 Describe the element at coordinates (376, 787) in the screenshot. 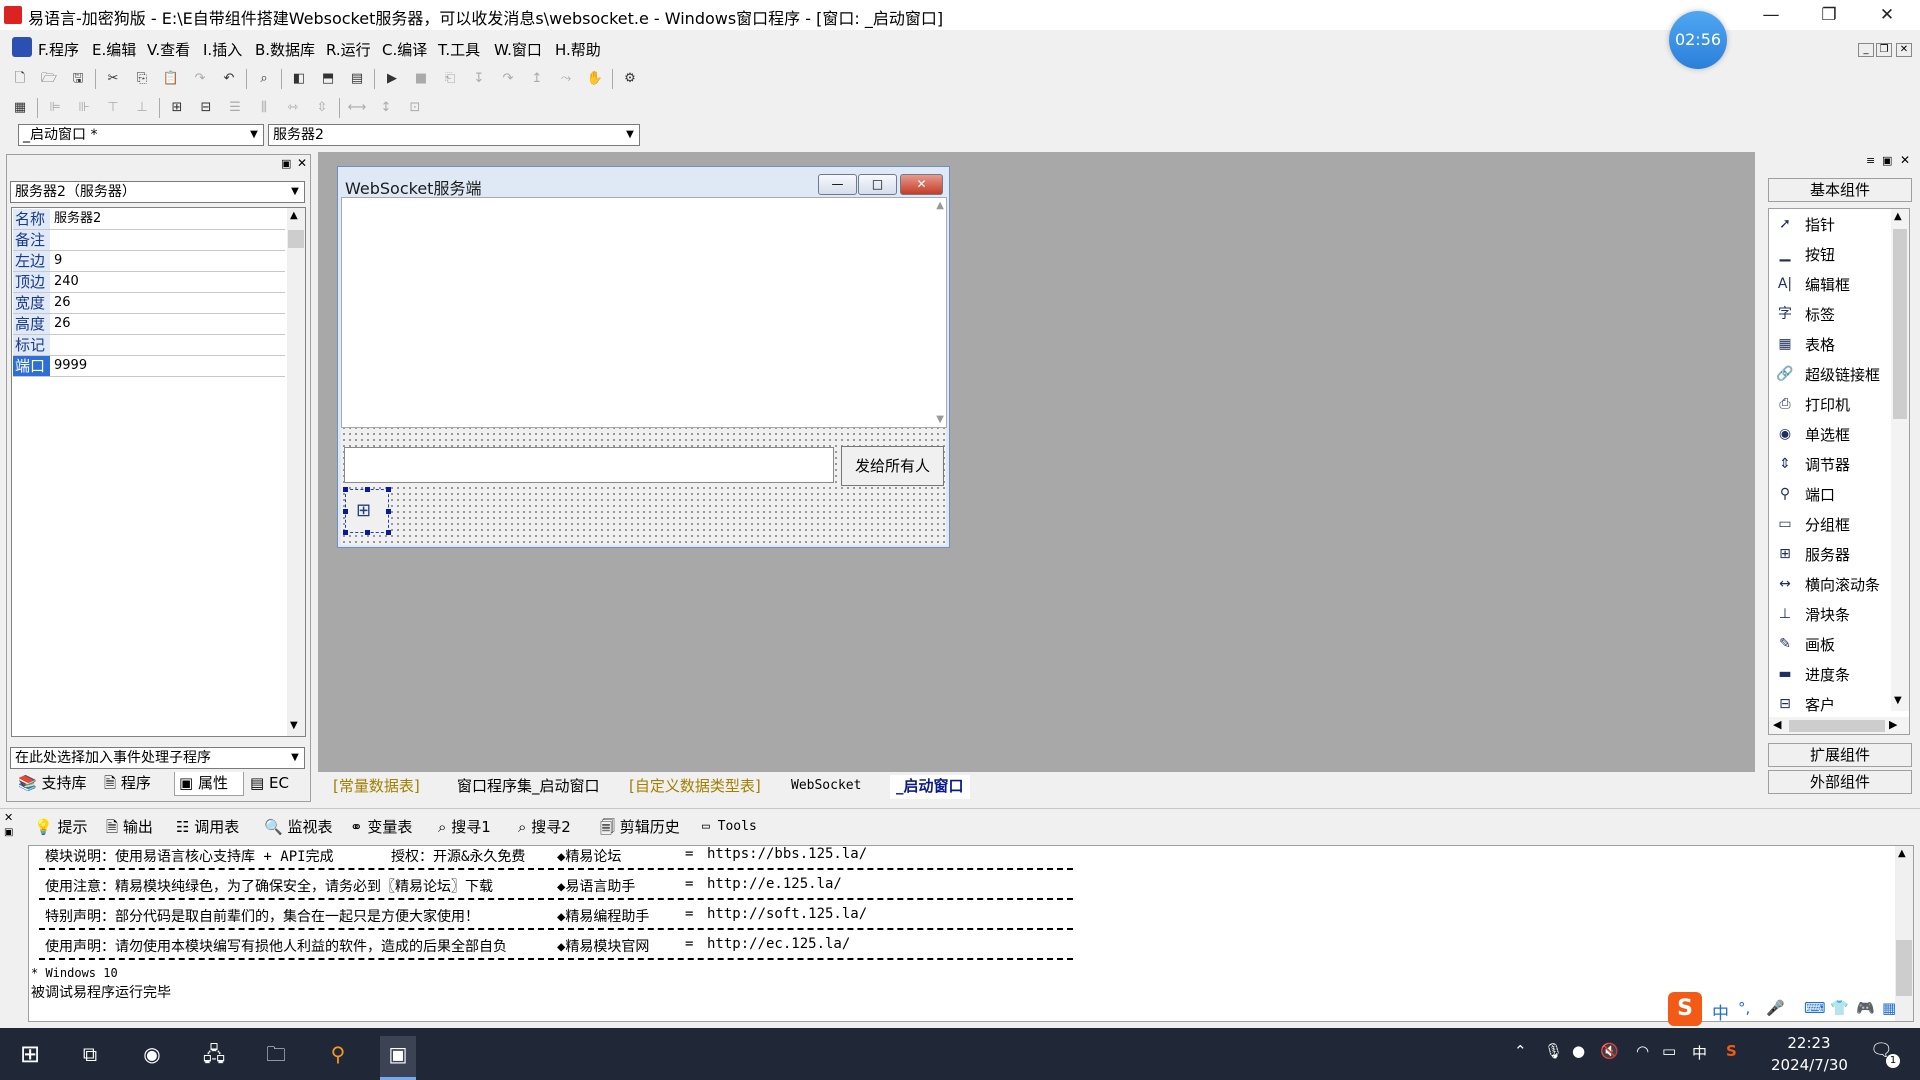

I see `tab-constants: [常量数据表]` at that location.